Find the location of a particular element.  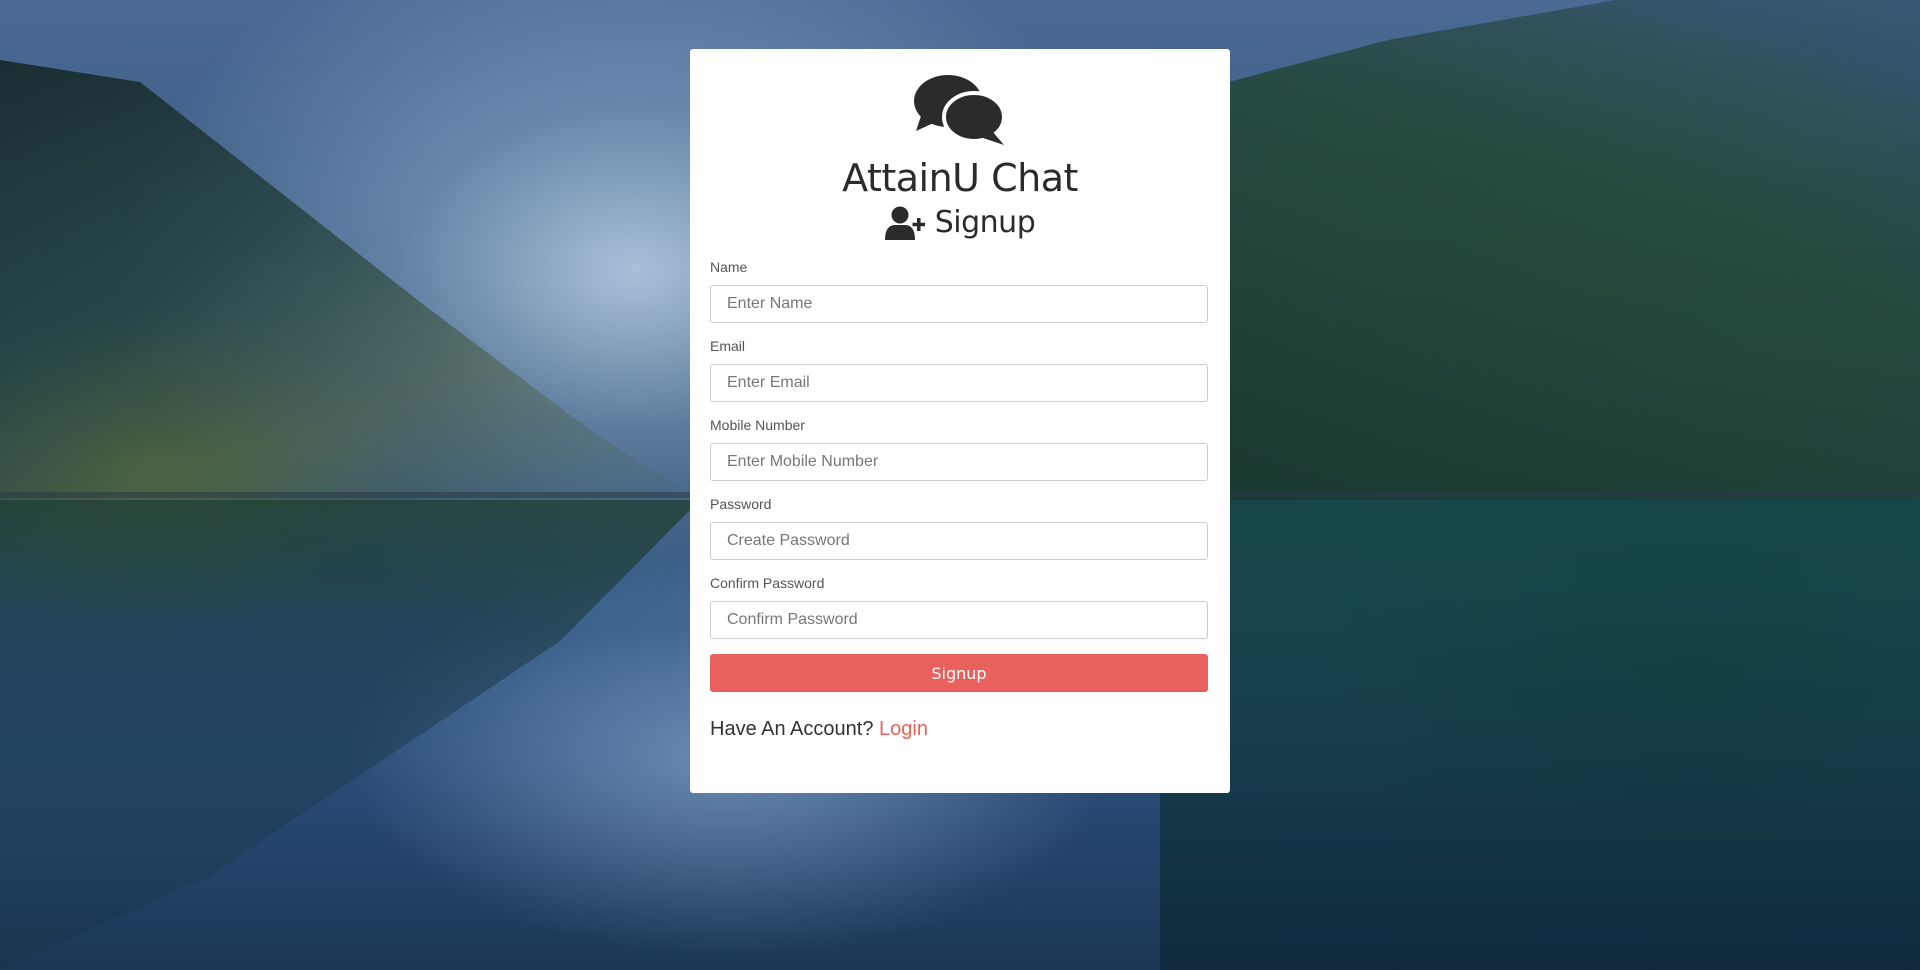

mobile-field-group: Mobile Number is located at coordinates (960, 449).